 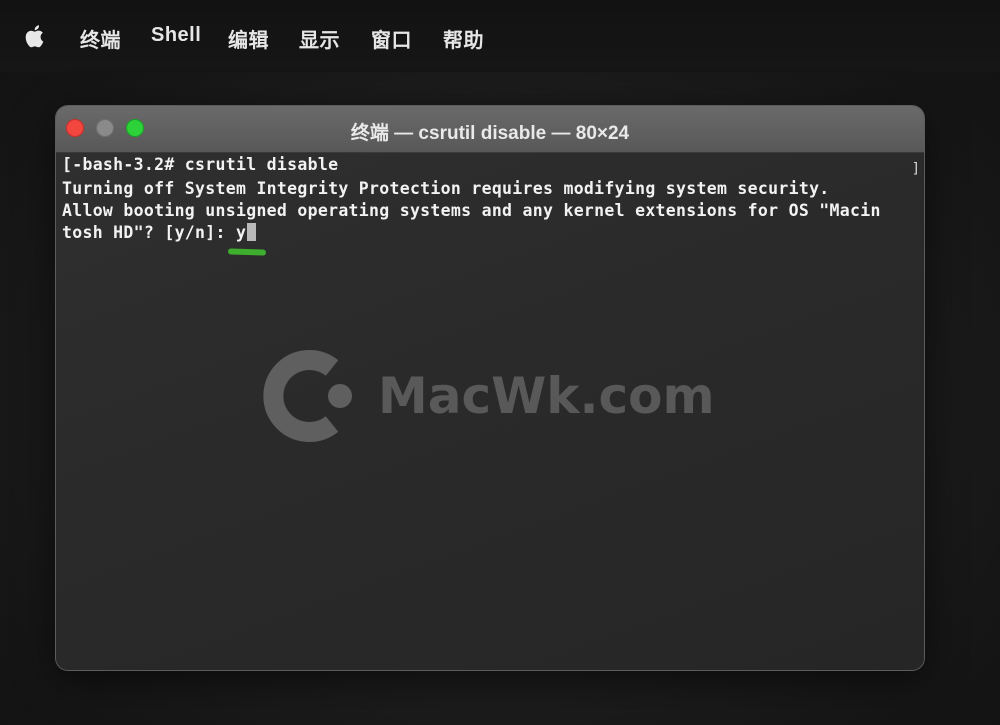 I want to click on menu-help: 帮助, so click(x=463, y=38).